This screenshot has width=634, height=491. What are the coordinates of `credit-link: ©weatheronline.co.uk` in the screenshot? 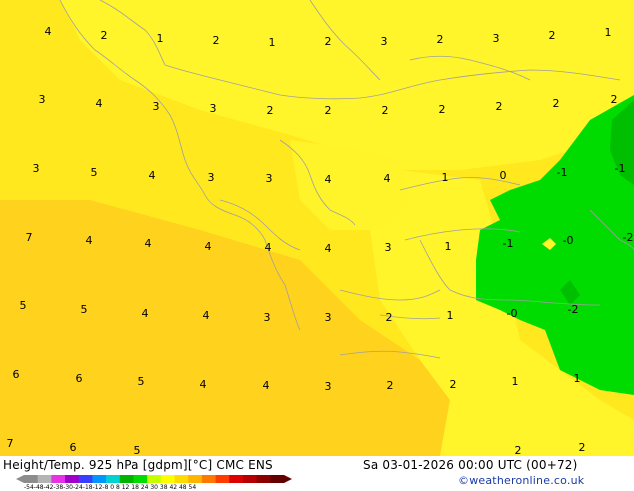 It's located at (521, 480).